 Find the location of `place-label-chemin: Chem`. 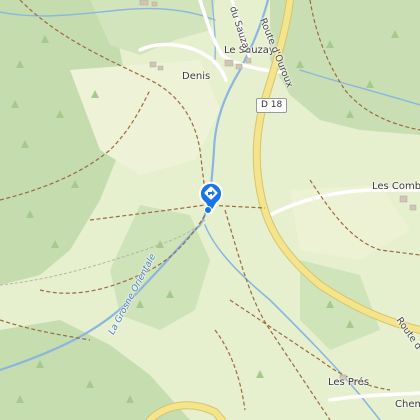

place-label-chemin: Chem is located at coordinates (407, 404).